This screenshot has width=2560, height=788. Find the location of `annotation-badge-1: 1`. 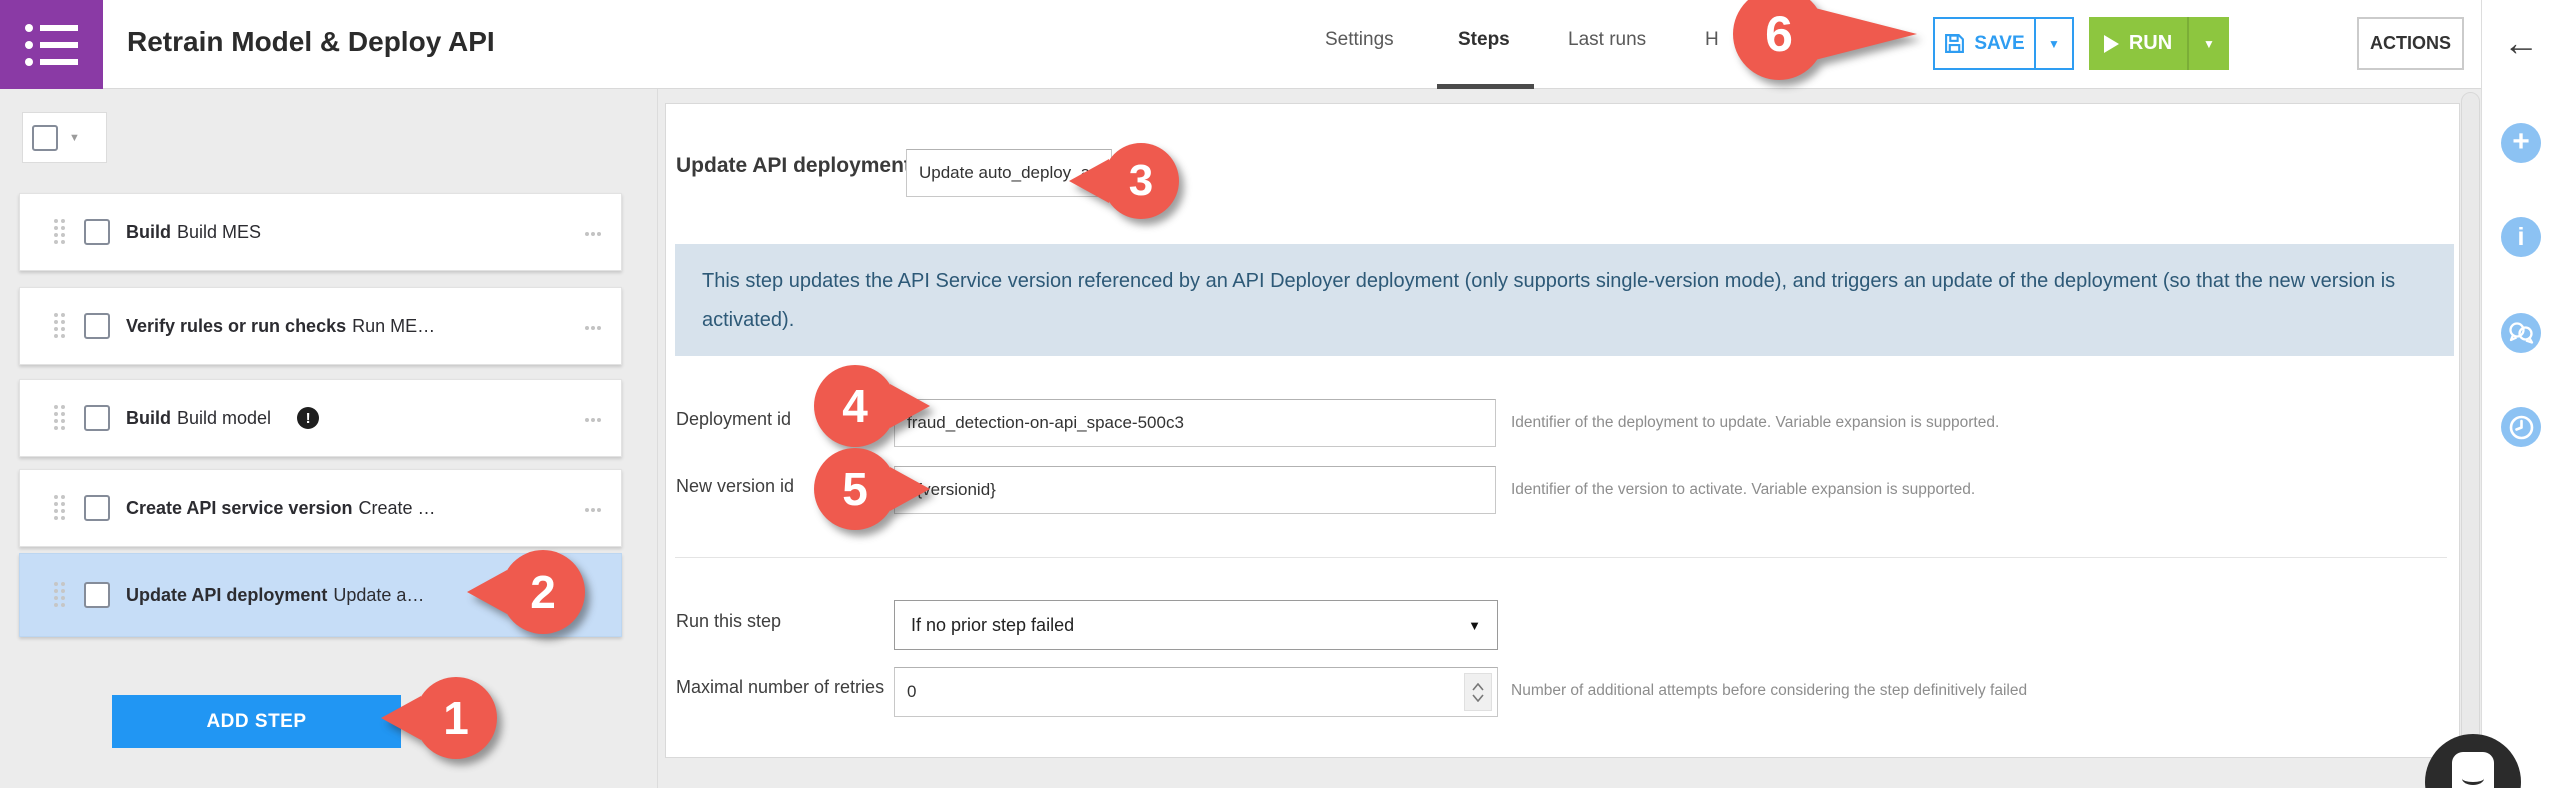

annotation-badge-1: 1 is located at coordinates (456, 718).